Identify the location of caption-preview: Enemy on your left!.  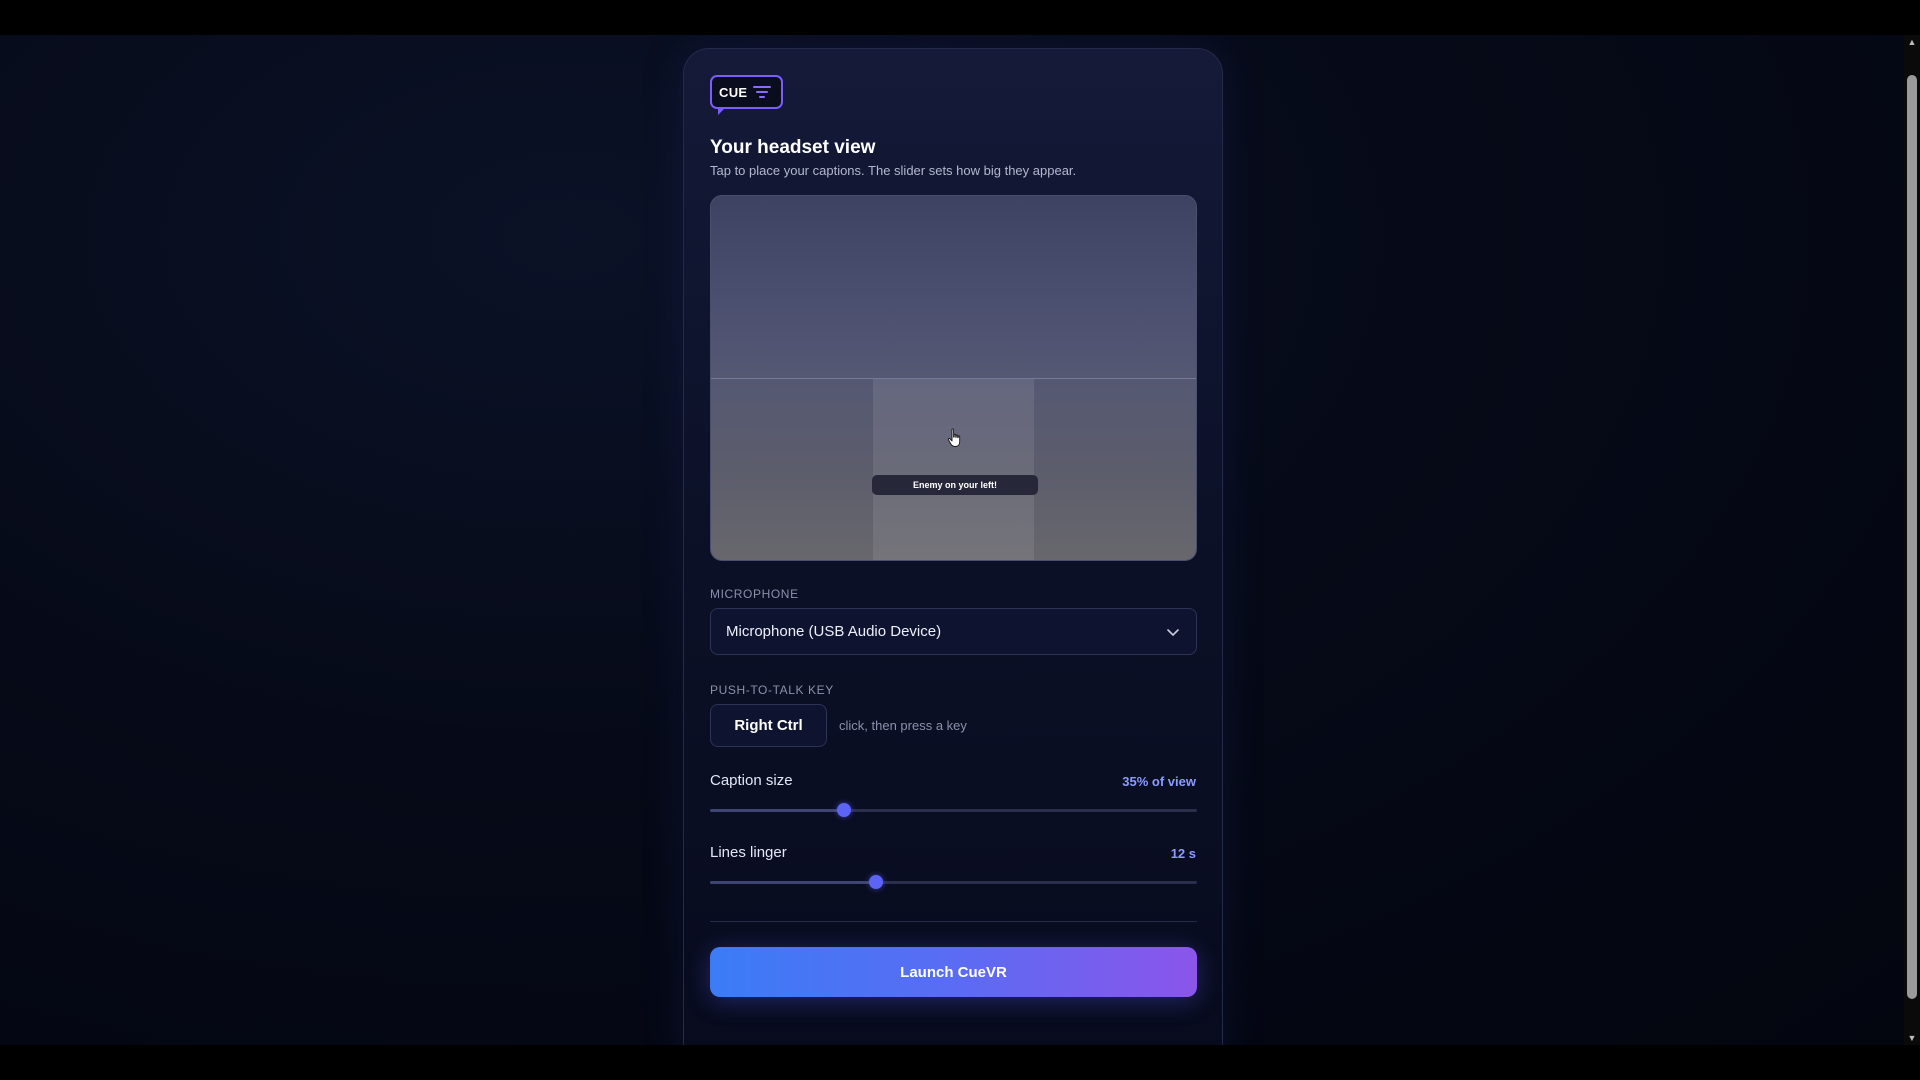
(955, 485).